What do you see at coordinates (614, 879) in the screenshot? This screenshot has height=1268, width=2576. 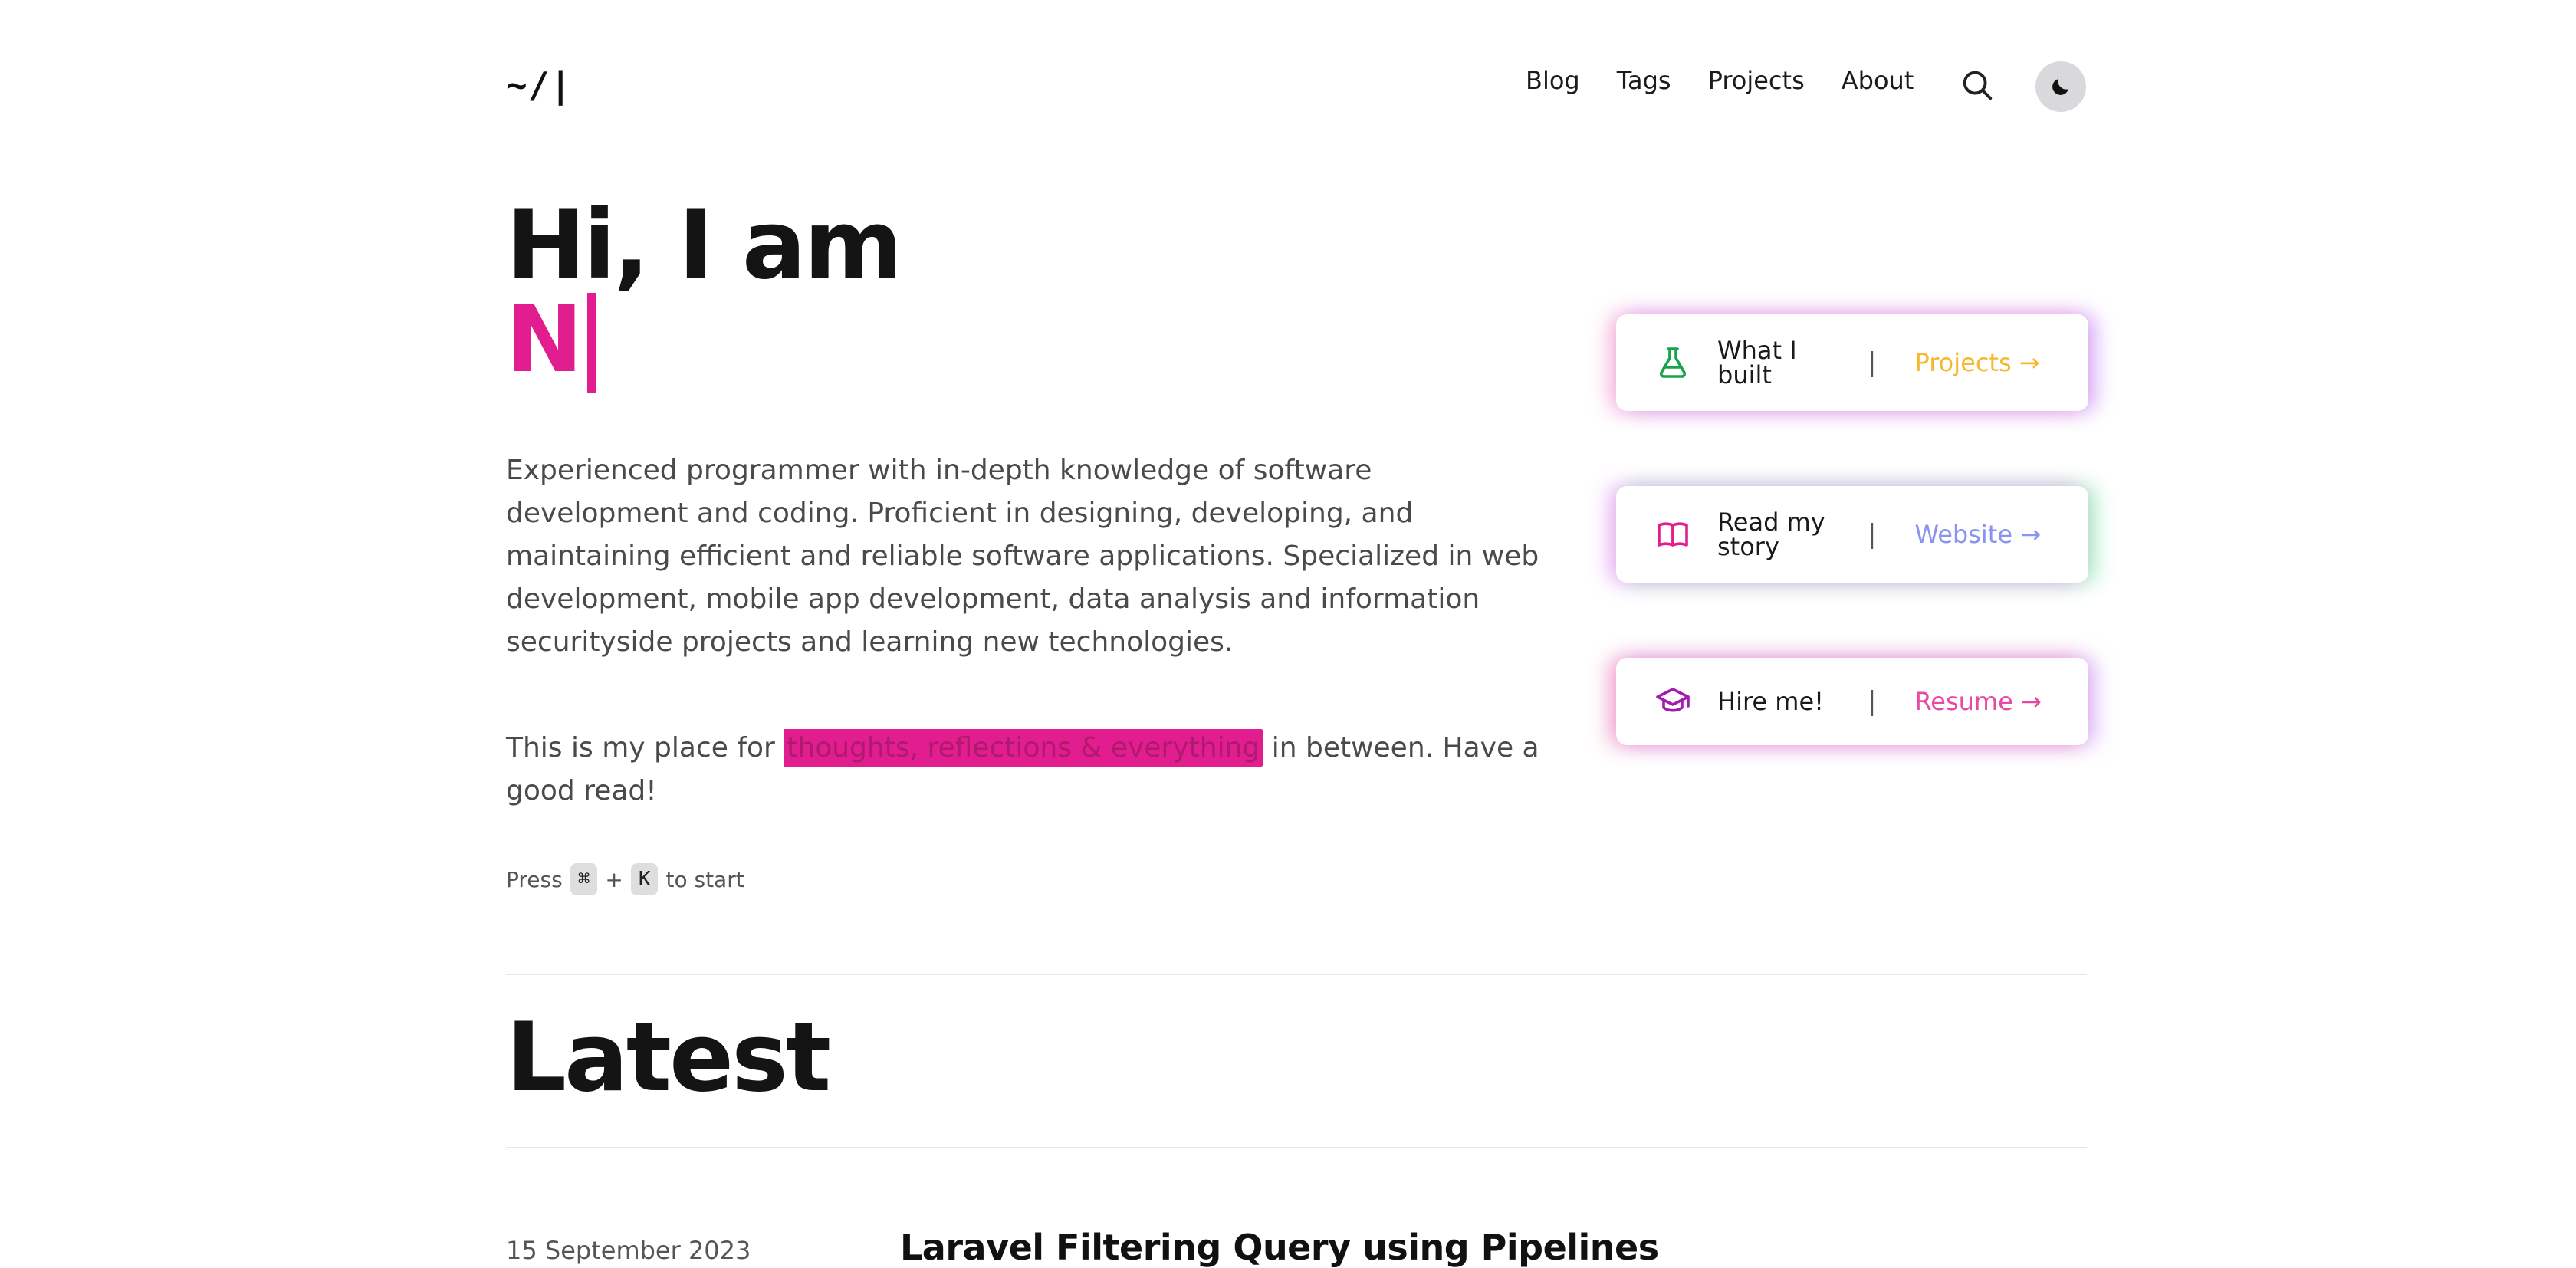 I see `shortcut-plus: +` at bounding box center [614, 879].